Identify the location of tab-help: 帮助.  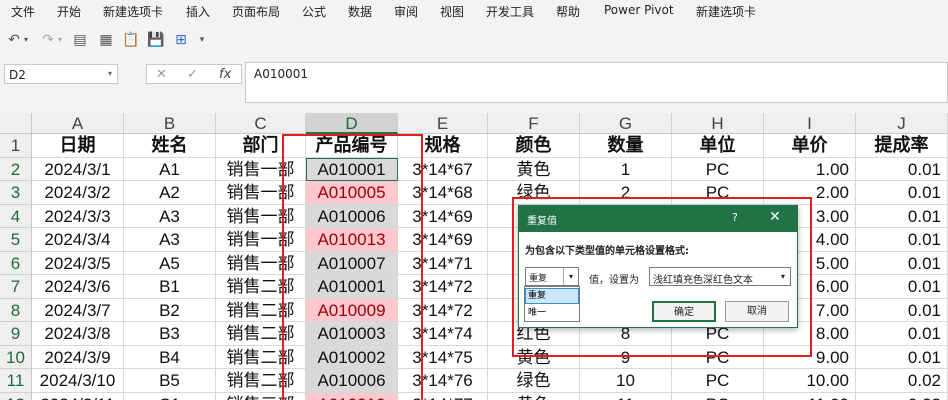
(568, 11).